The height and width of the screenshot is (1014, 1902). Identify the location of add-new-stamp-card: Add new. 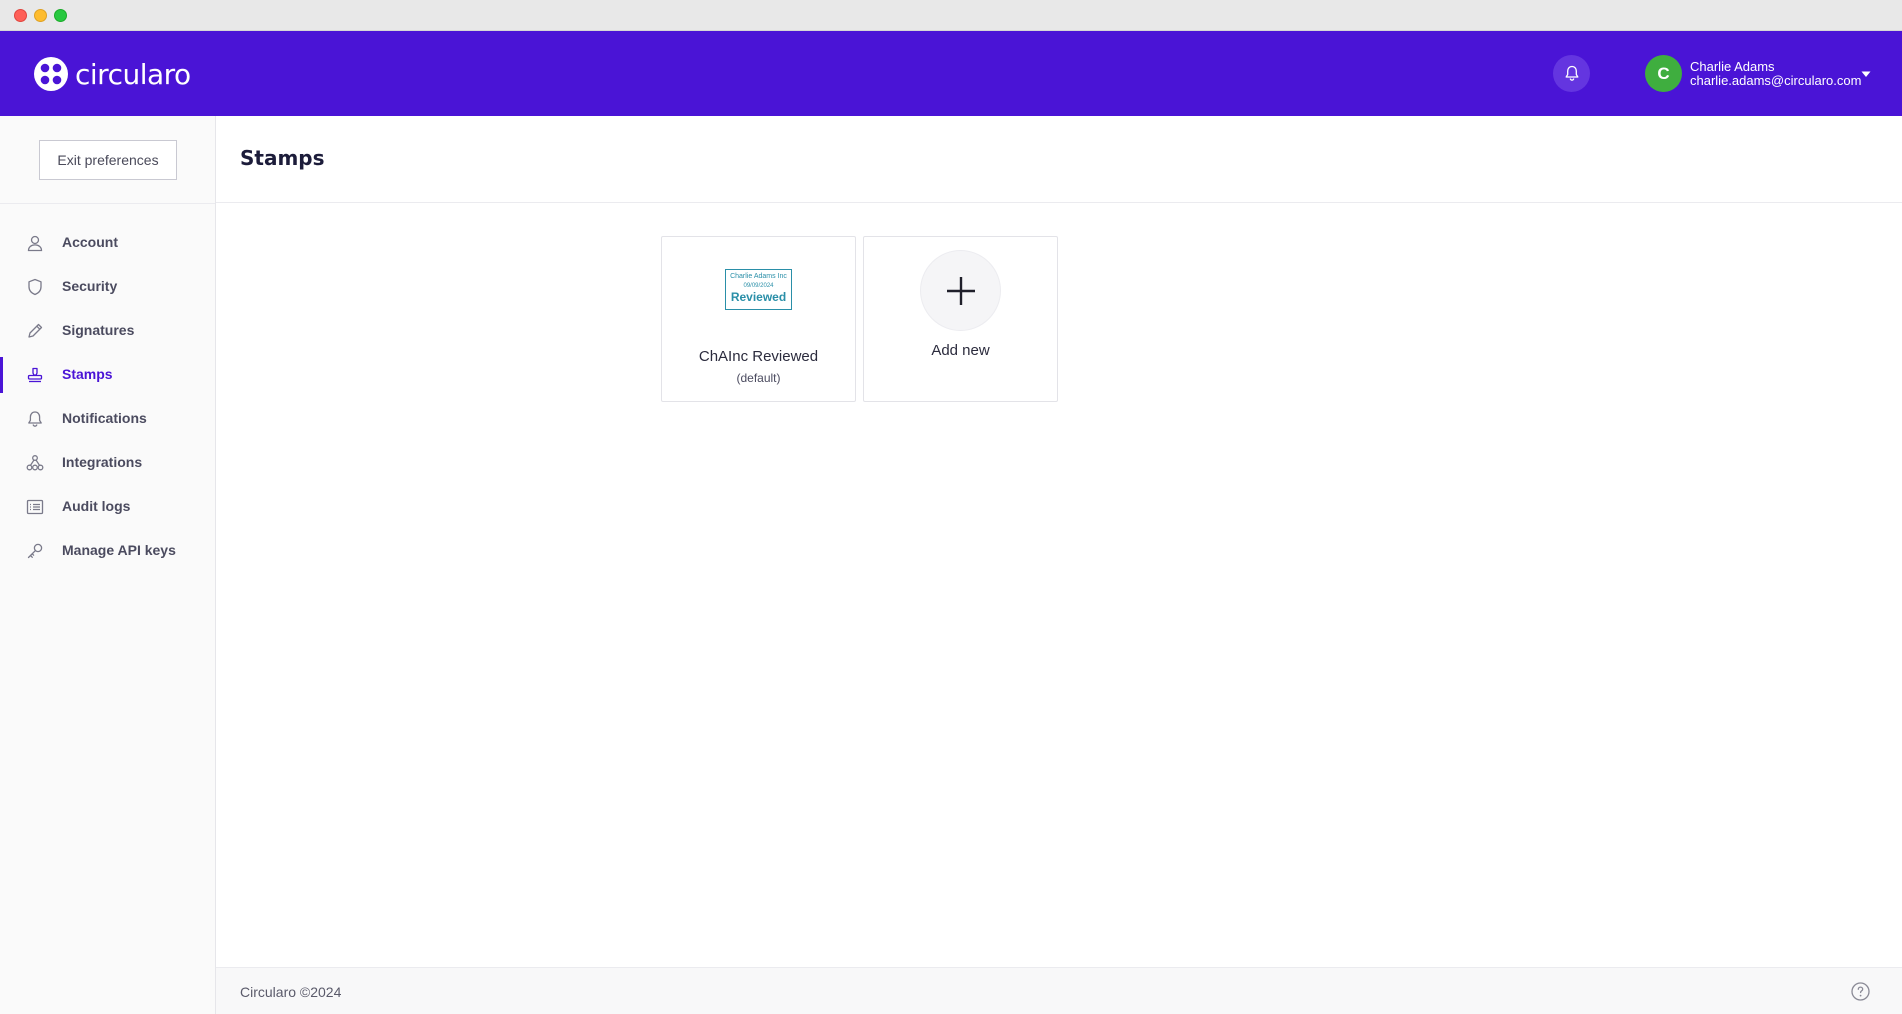
(960, 319).